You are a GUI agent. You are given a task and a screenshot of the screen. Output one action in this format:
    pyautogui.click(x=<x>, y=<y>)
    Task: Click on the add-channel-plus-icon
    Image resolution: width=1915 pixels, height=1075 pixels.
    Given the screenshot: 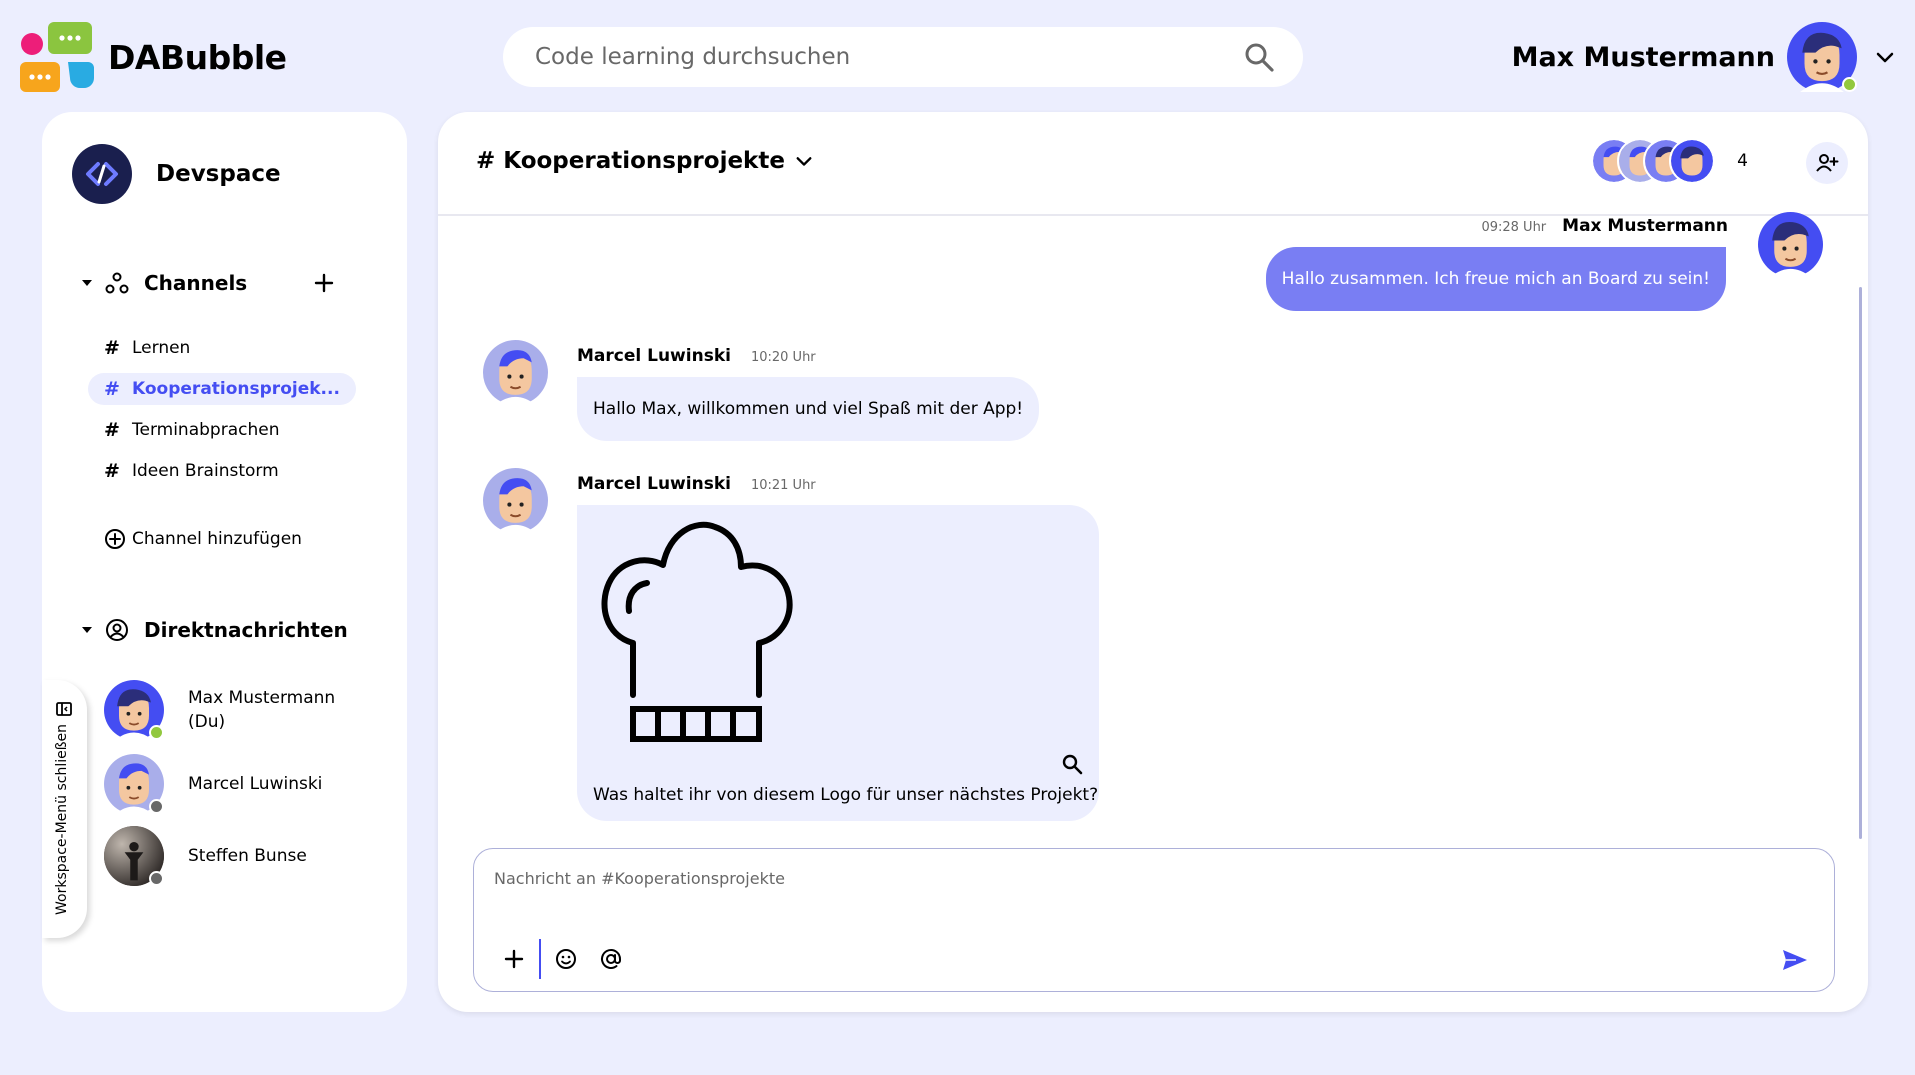 What is the action you would take?
    pyautogui.click(x=324, y=283)
    